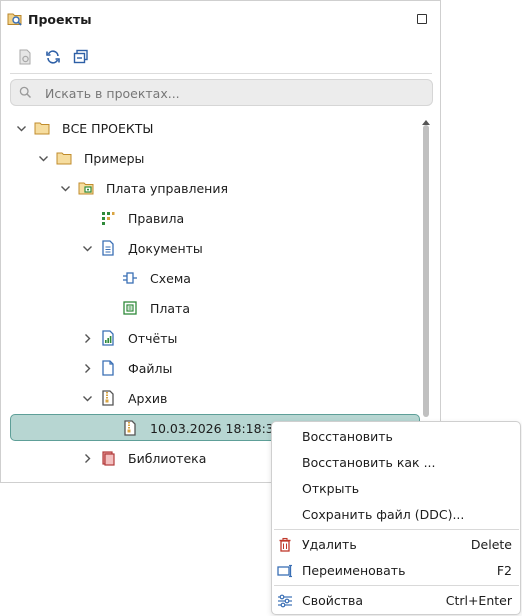 This screenshot has width=522, height=616. I want to click on tree-item-label: Плата, so click(170, 308).